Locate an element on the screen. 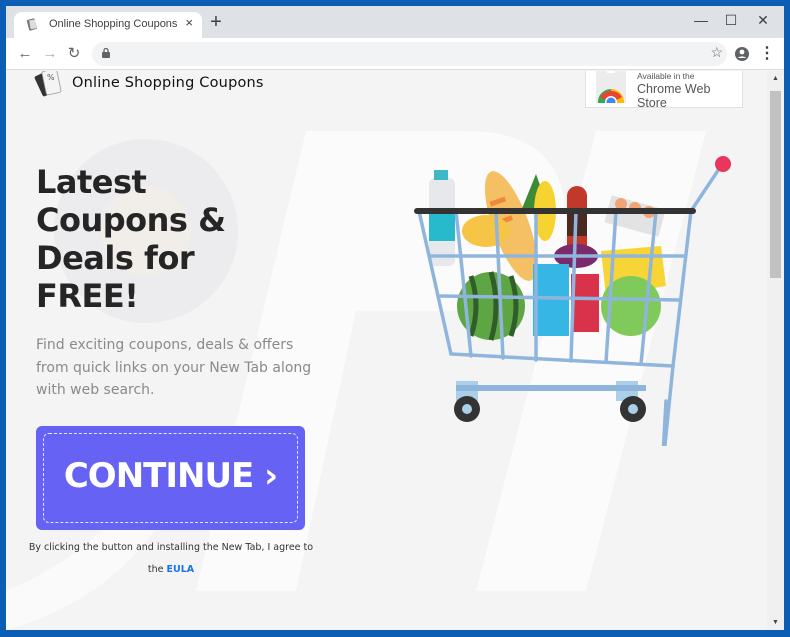 The height and width of the screenshot is (637, 790). site-logo: % Online Shopping Coupons is located at coordinates (149, 85).